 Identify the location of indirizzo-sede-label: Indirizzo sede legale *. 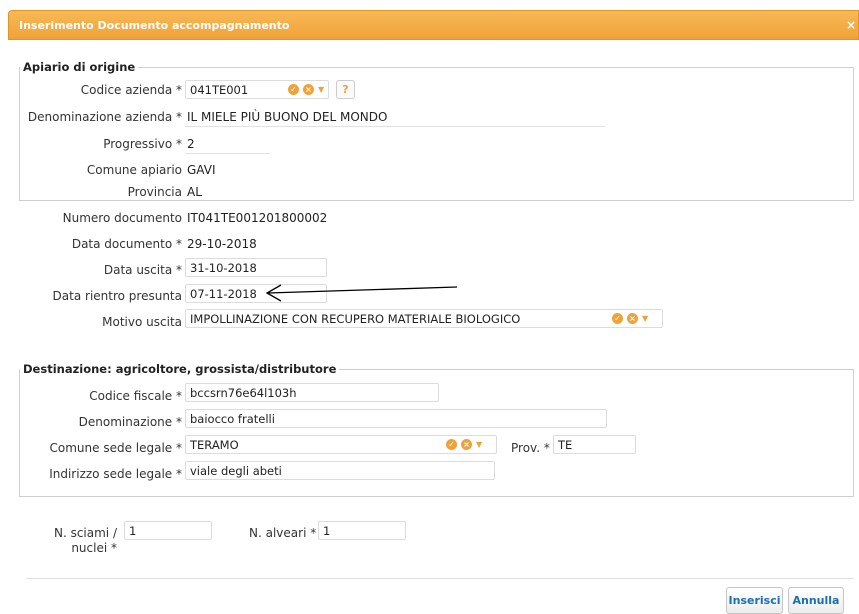
(115, 474).